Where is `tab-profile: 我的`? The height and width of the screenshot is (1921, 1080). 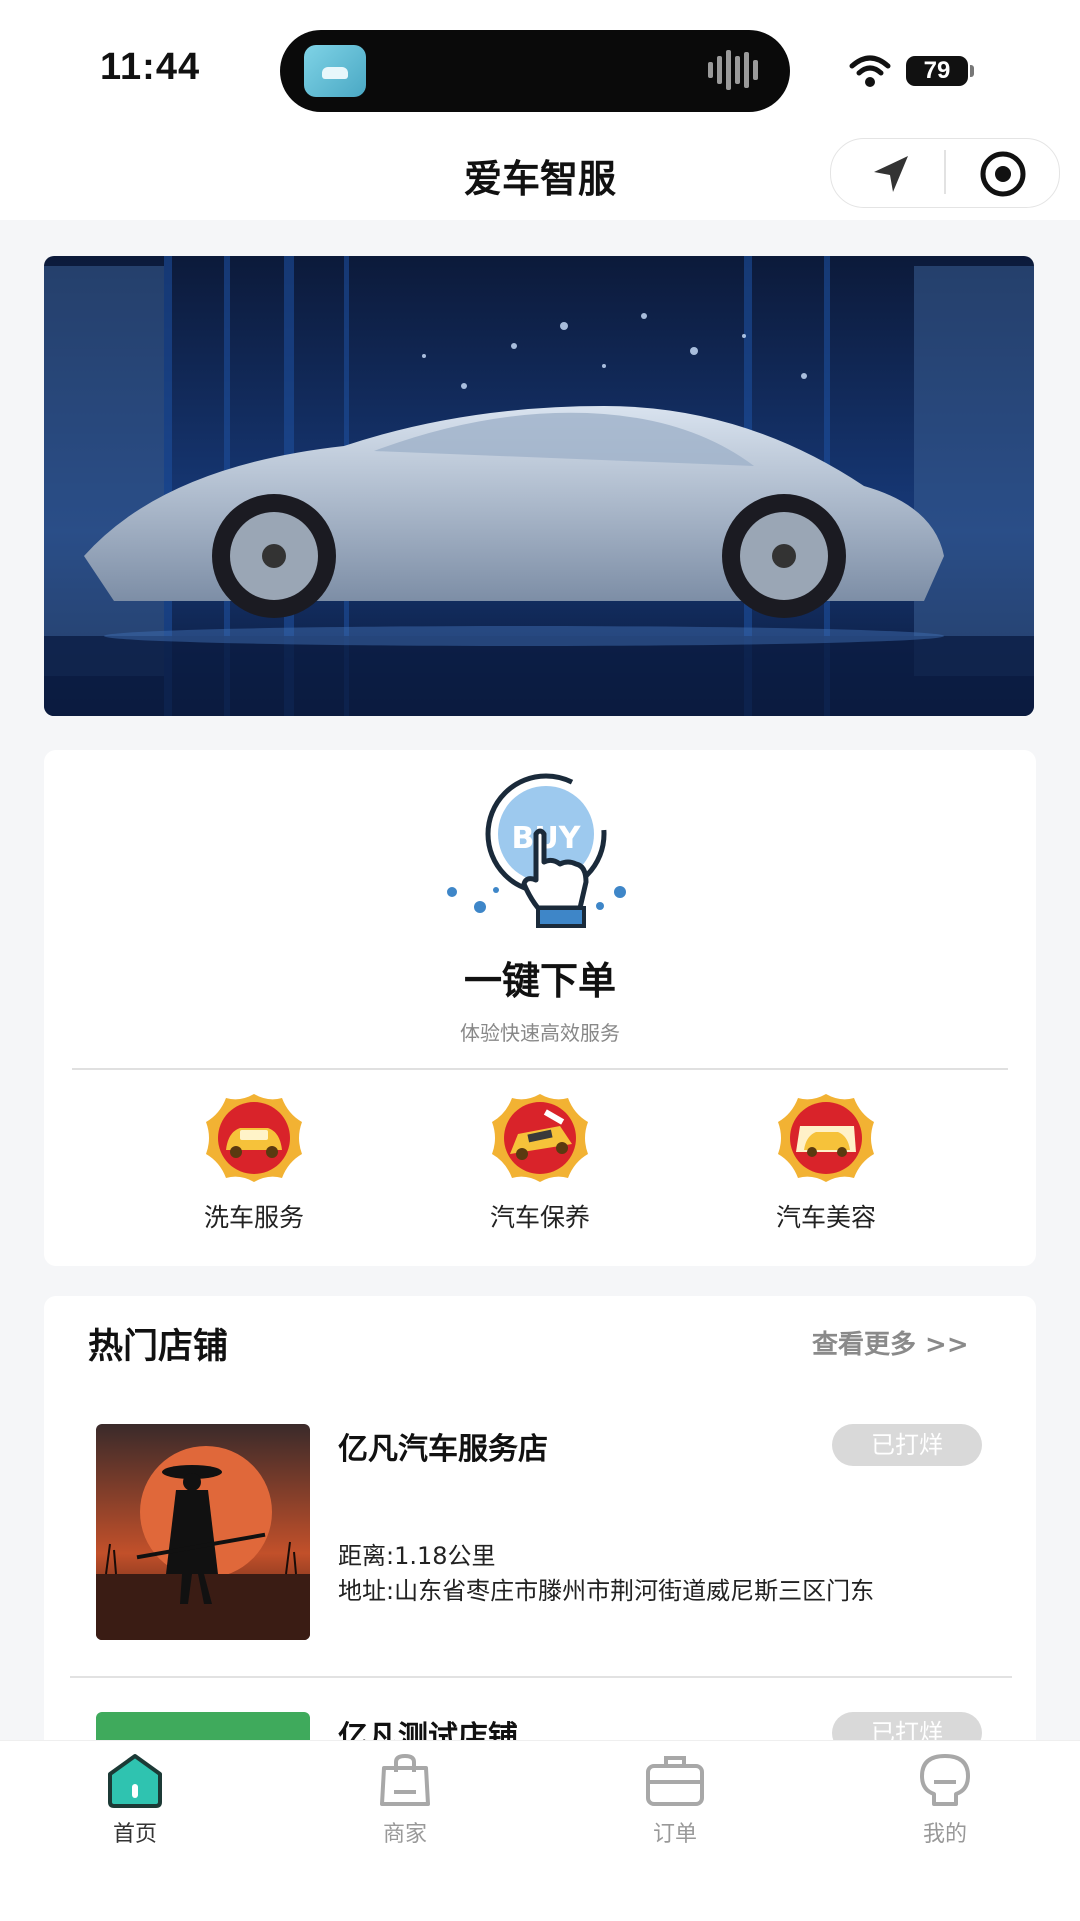
tab-profile: 我的 is located at coordinates (945, 1800).